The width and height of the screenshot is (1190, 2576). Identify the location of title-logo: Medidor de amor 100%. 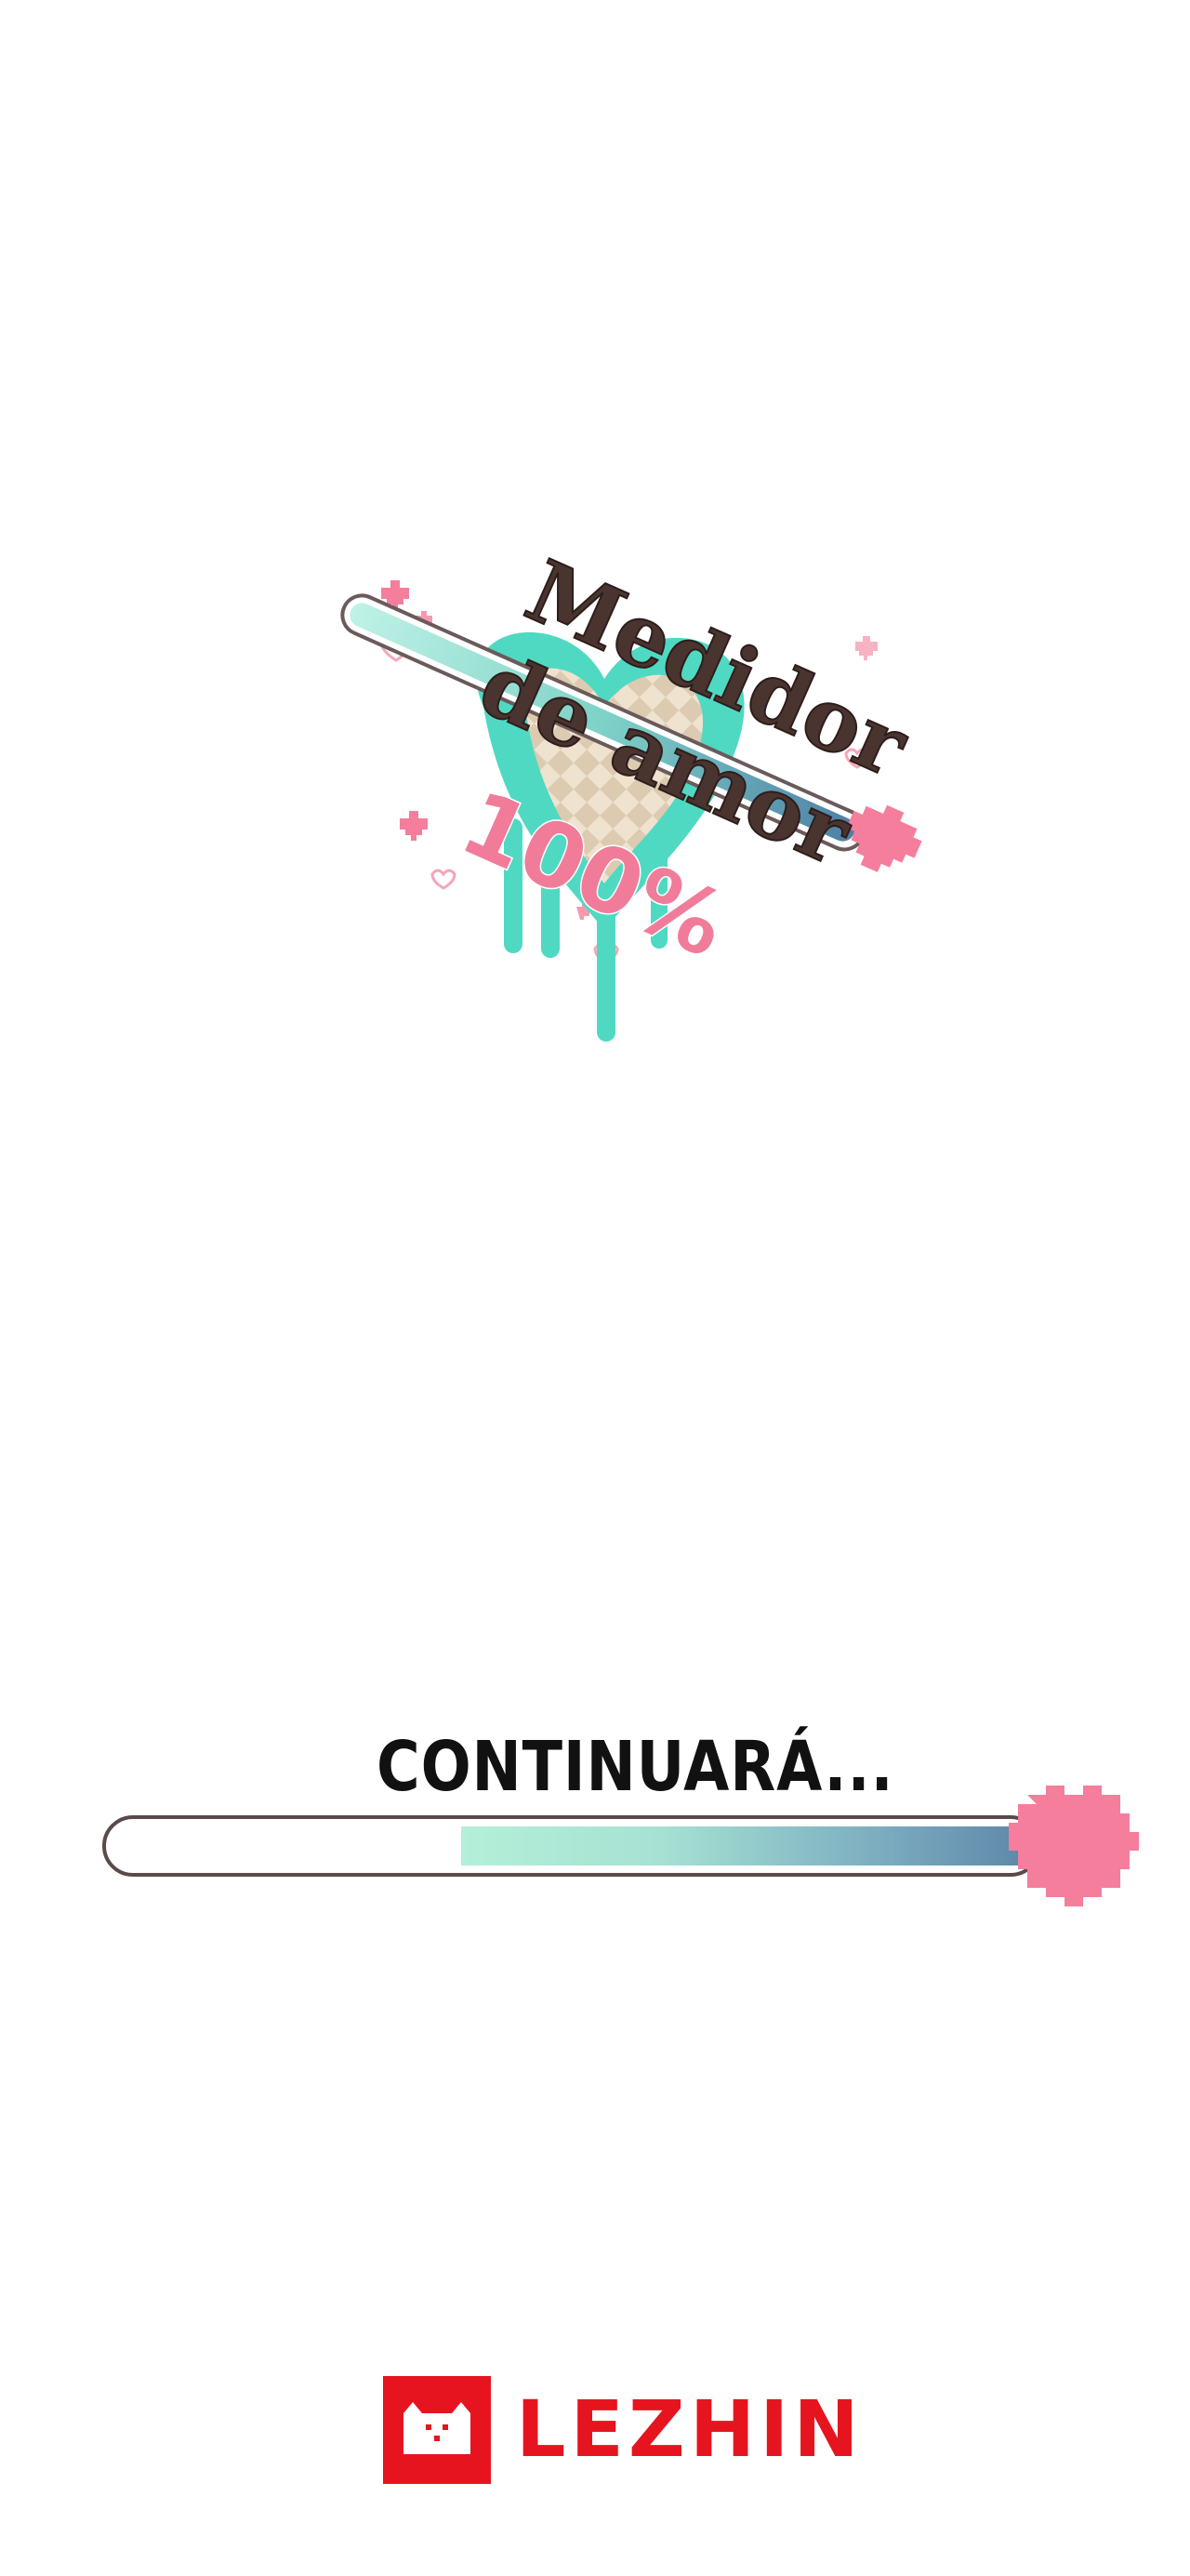
(614, 846).